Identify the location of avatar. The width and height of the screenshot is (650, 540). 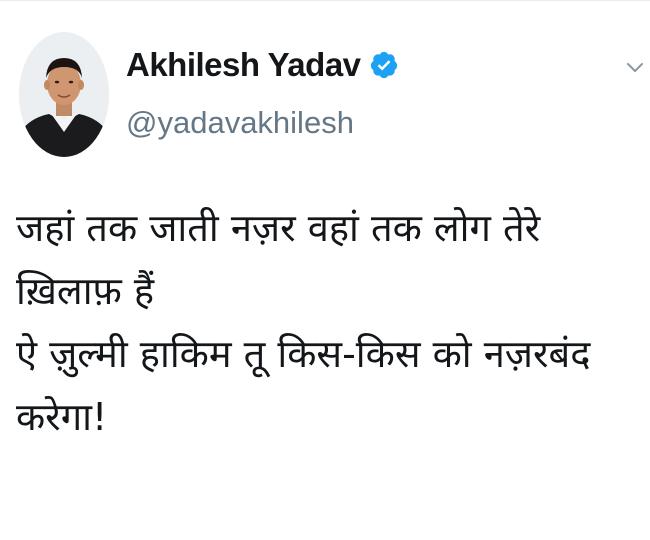
(64, 94).